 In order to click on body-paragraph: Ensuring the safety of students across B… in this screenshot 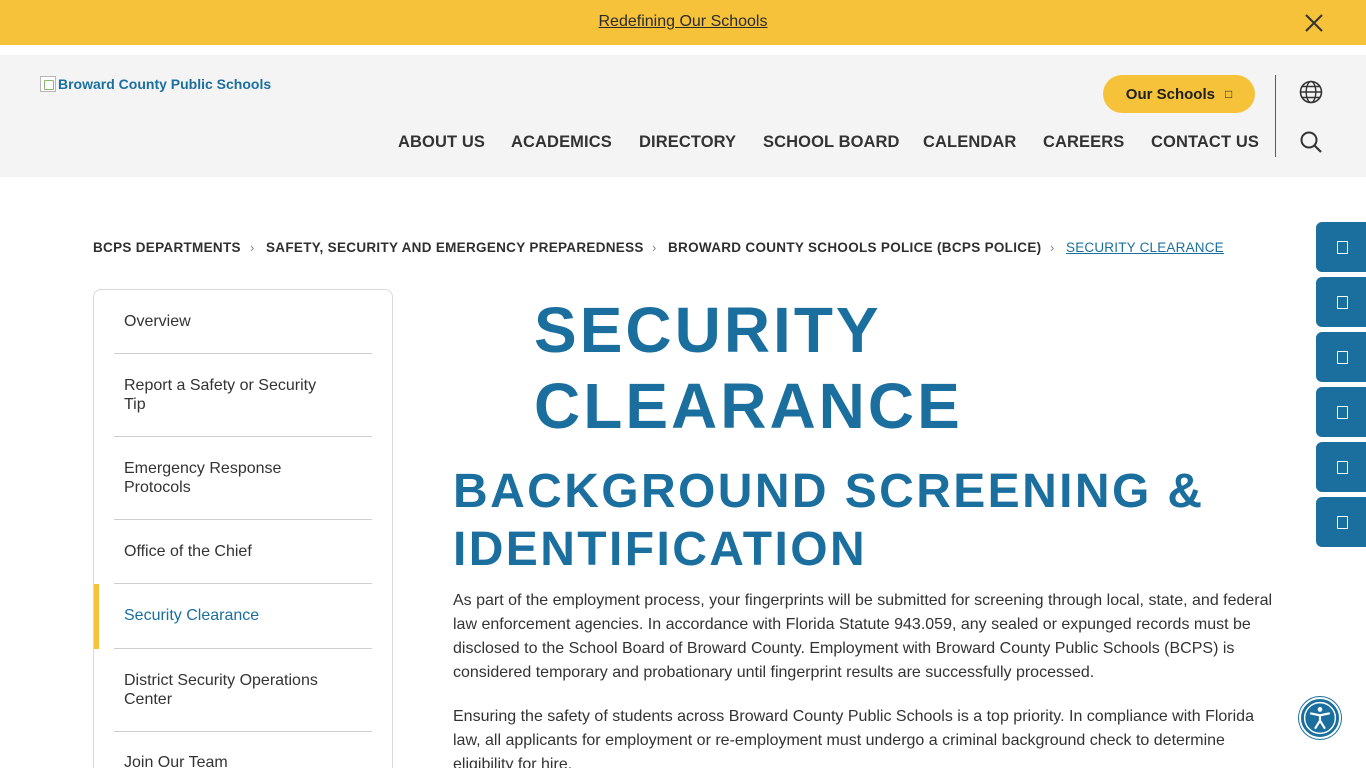, I will do `click(853, 738)`.